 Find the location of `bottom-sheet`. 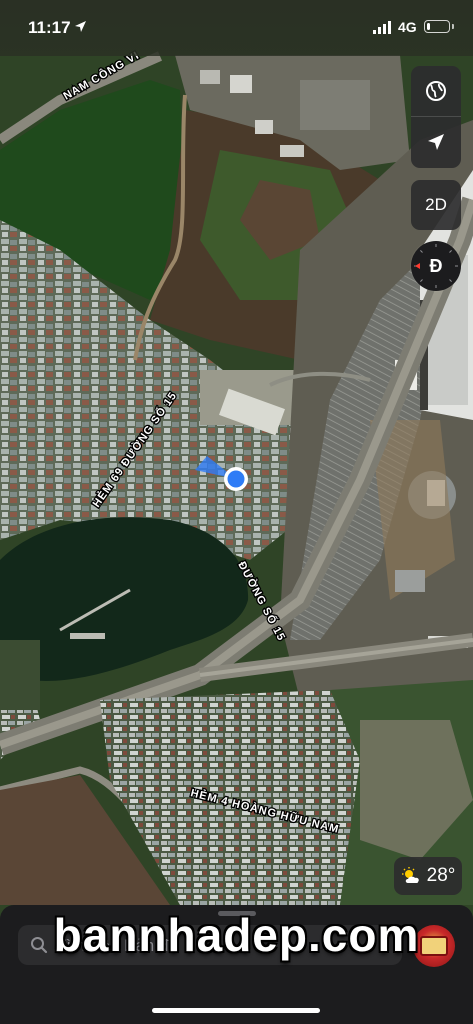

bottom-sheet is located at coordinates (236, 964).